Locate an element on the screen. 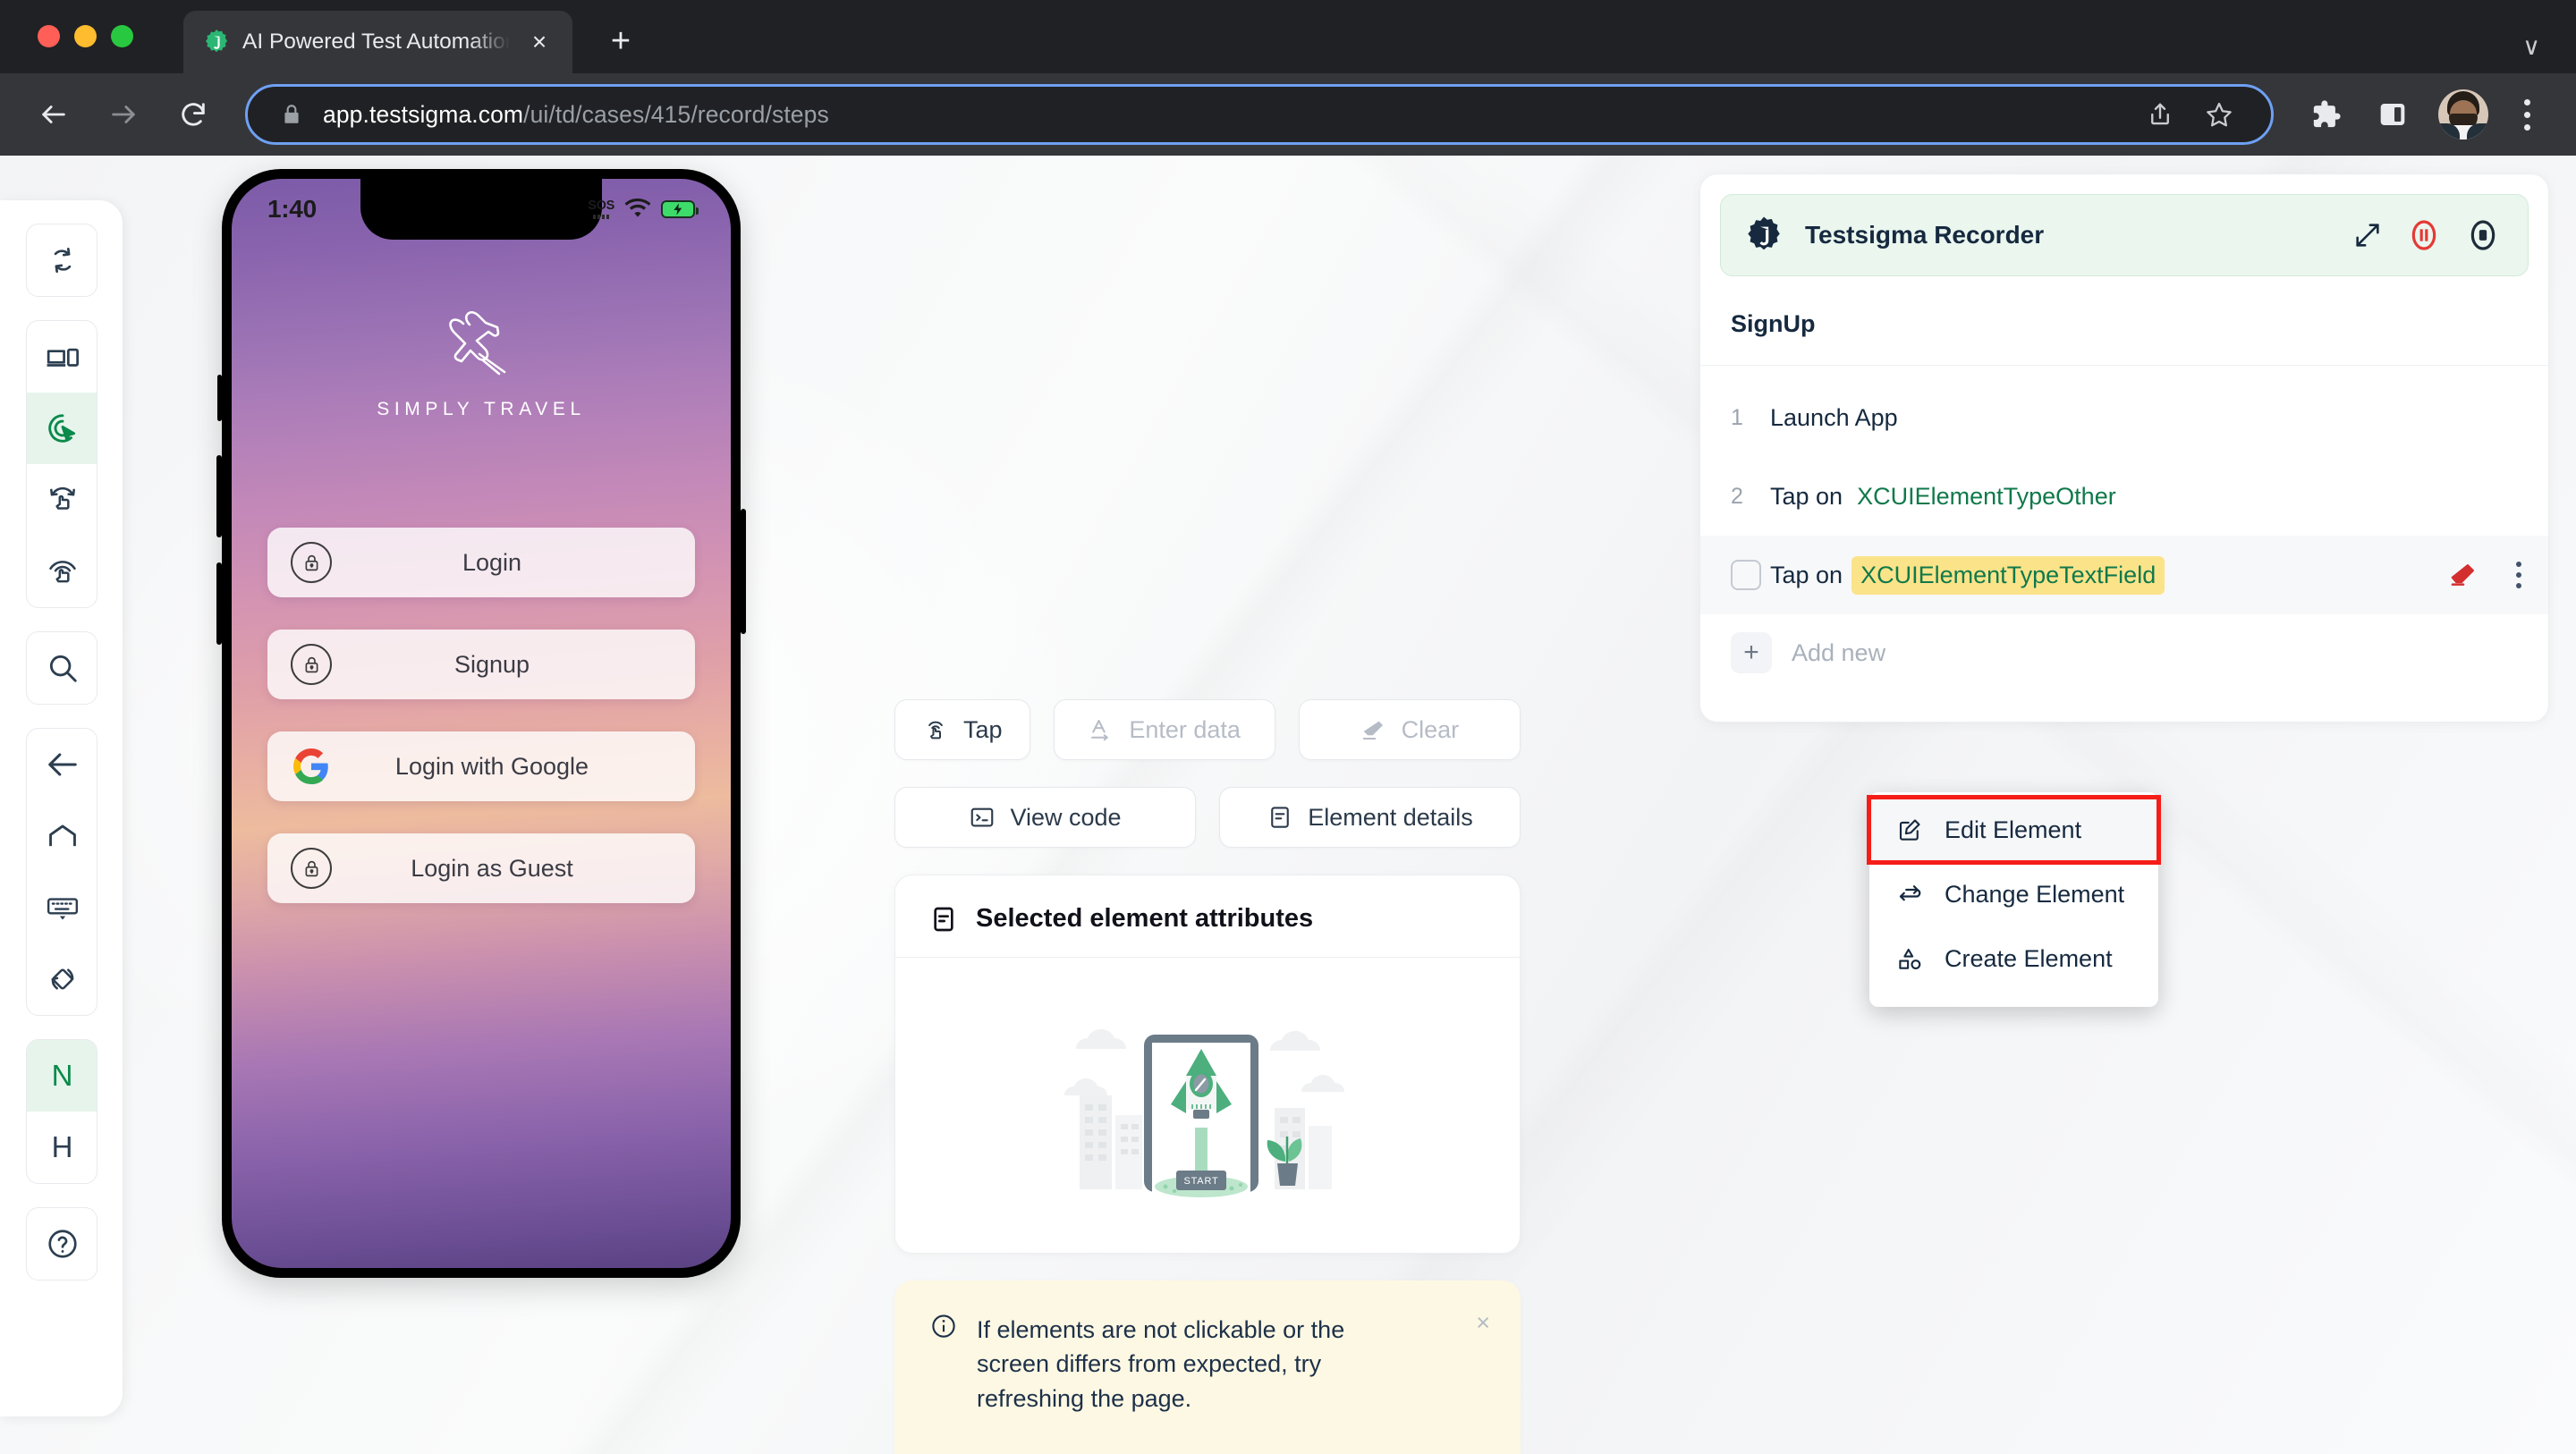  menu-item-edit-element: Edit Element is located at coordinates (2014, 830).